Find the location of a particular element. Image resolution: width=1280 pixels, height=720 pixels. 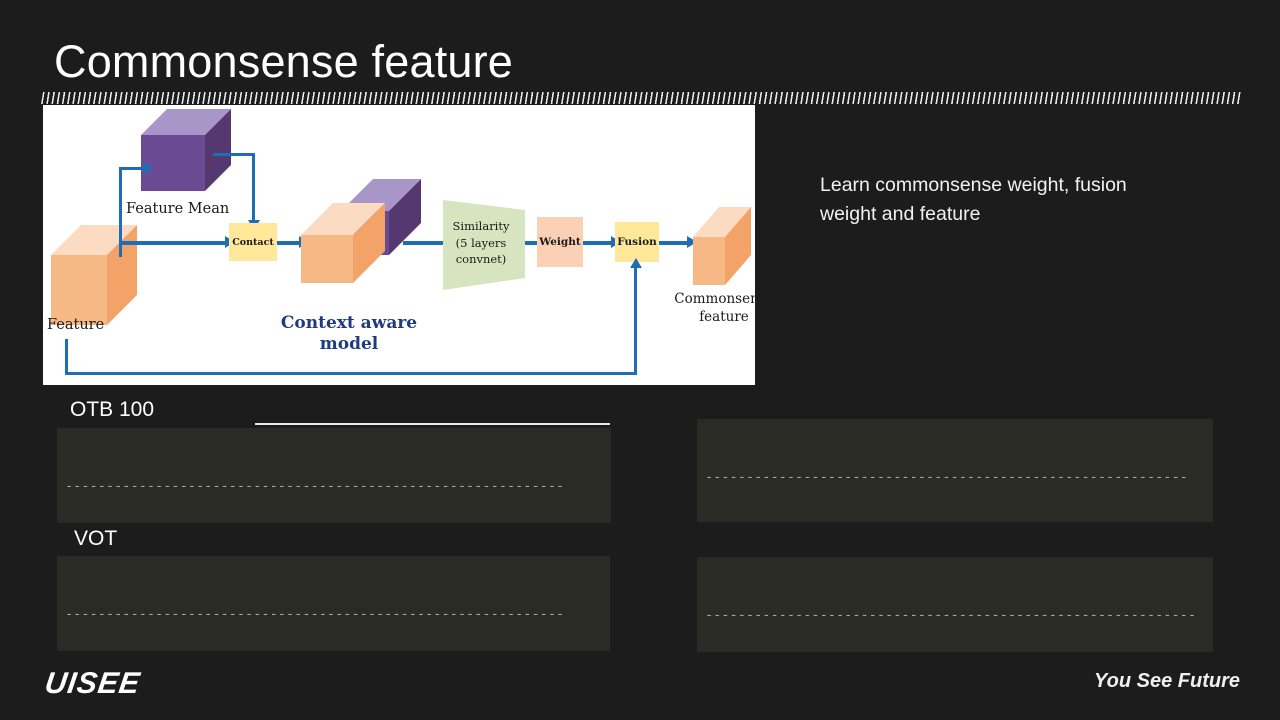

similarity-label: Similarity (5 layers convnet) is located at coordinates (481, 243).